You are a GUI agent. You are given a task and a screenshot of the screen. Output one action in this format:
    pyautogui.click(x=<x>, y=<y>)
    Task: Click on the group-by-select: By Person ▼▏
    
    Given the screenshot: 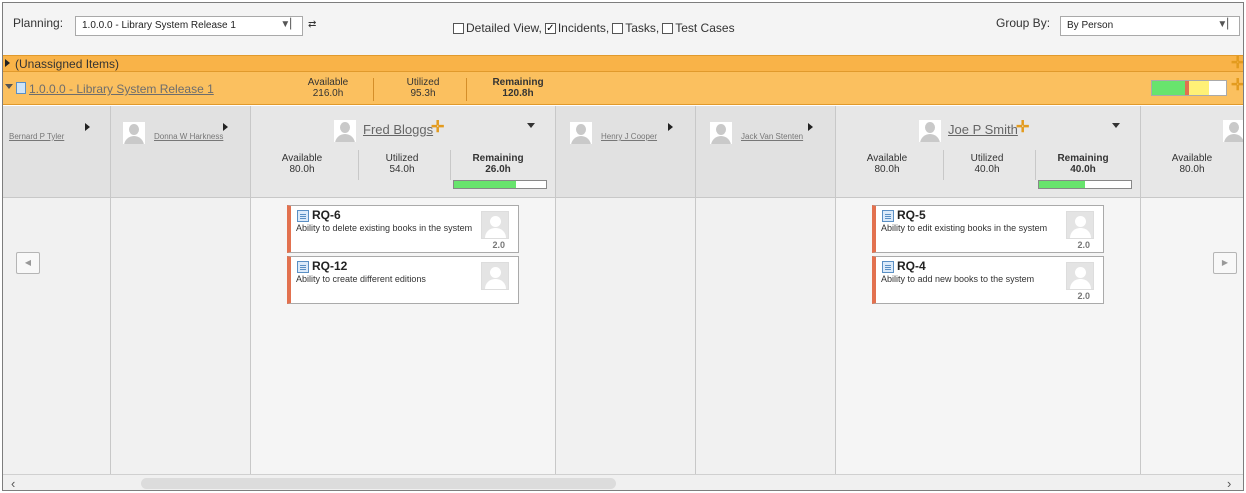 What is the action you would take?
    pyautogui.click(x=1150, y=26)
    